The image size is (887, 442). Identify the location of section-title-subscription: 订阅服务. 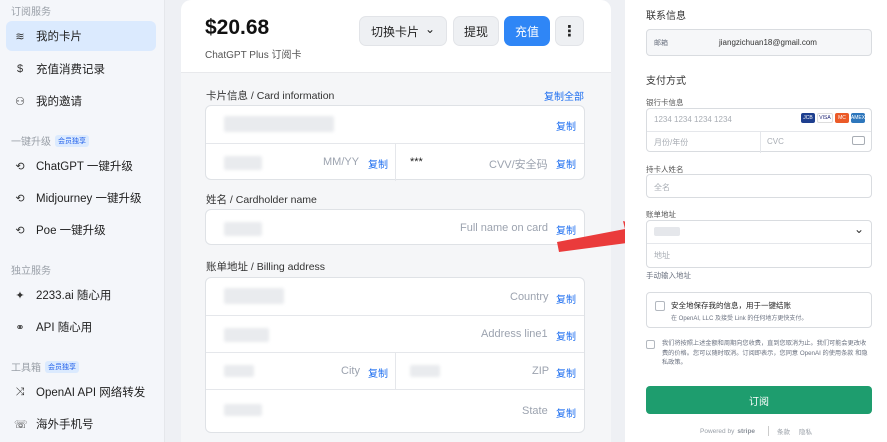
(31, 12).